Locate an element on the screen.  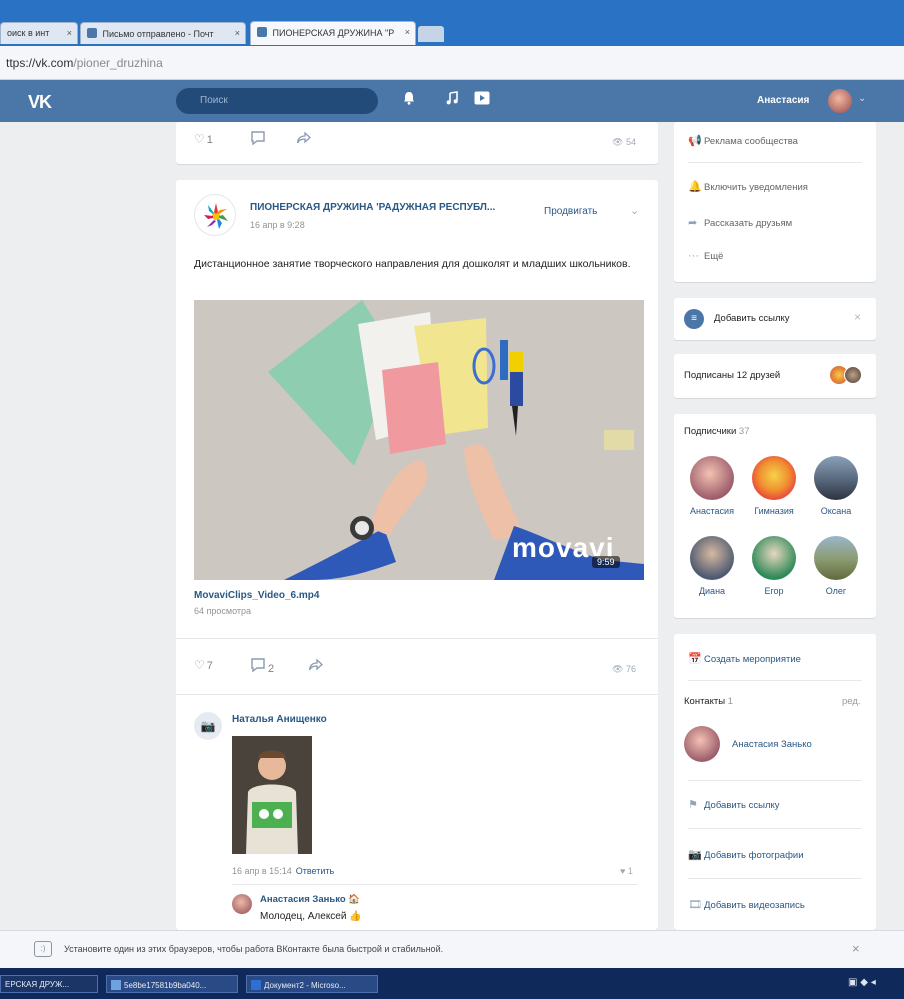
add-photos-action: 📷 Добавить фотографии is located at coordinates (746, 854).